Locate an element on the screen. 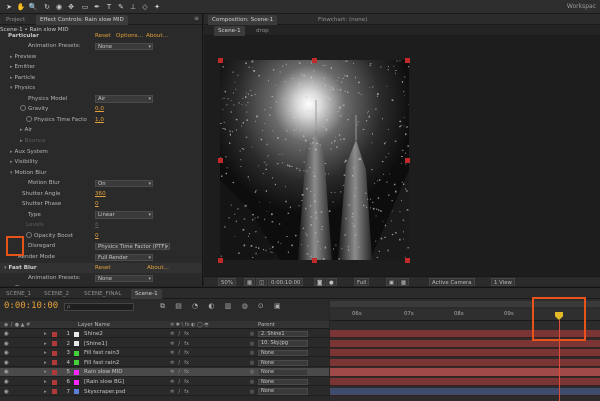  effect-value: 0,0 is located at coordinates (99, 109).